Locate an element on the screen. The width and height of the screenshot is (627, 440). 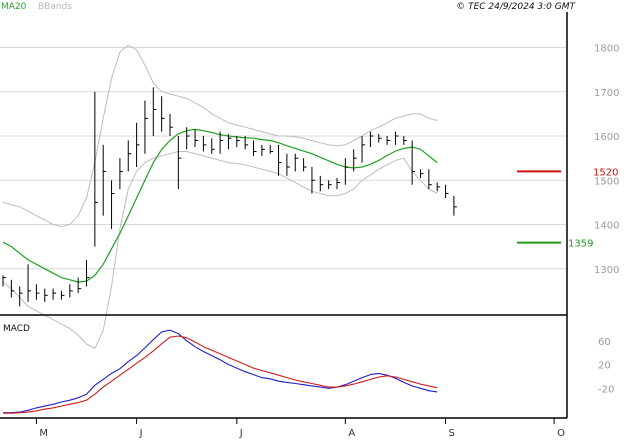
macd-y-tick-label: 20 is located at coordinates (604, 366).